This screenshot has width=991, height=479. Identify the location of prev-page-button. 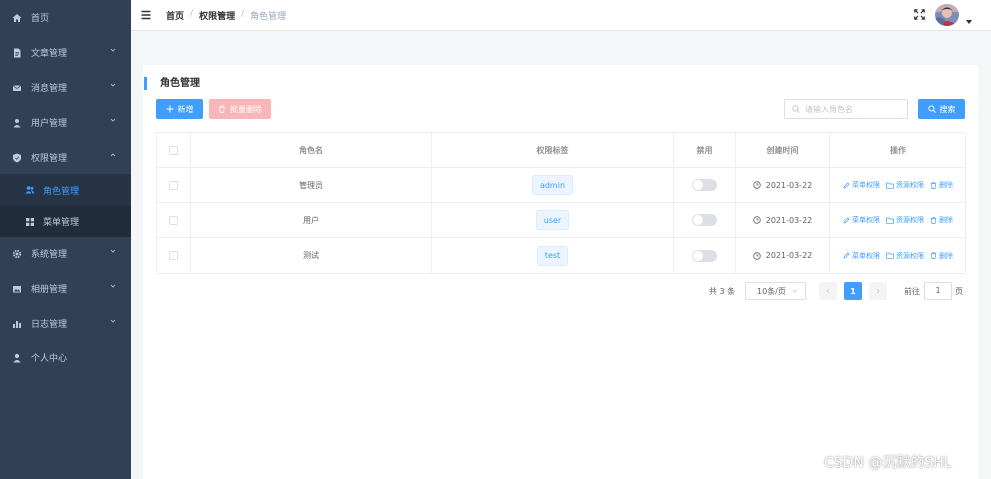
(828, 291).